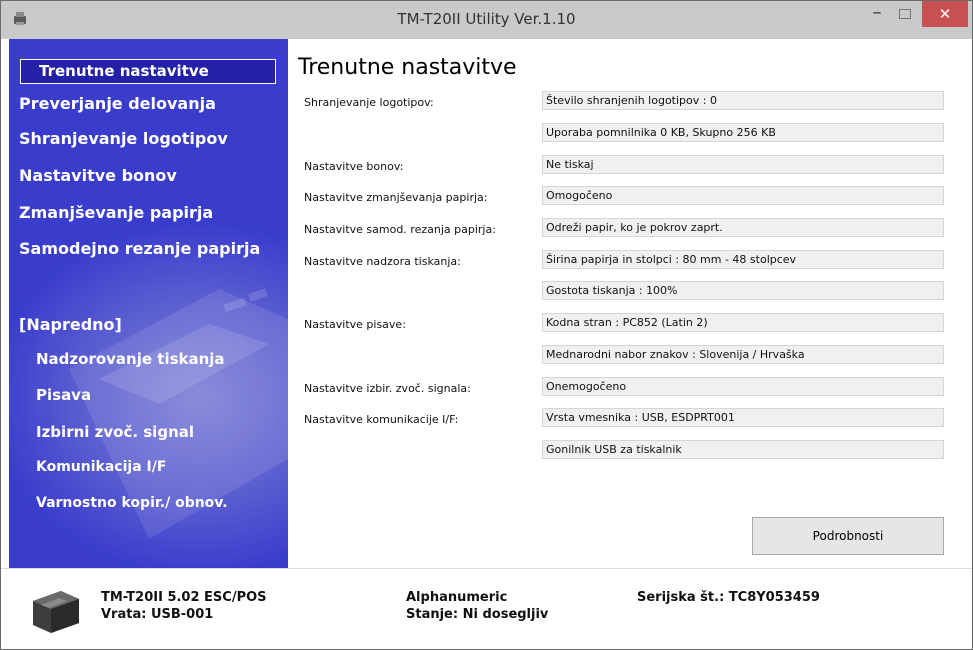 Image resolution: width=973 pixels, height=650 pixels. What do you see at coordinates (743, 417) in the screenshot?
I see `value-interface-type: Vrsta vmesnika : USB, ESDPRT001` at bounding box center [743, 417].